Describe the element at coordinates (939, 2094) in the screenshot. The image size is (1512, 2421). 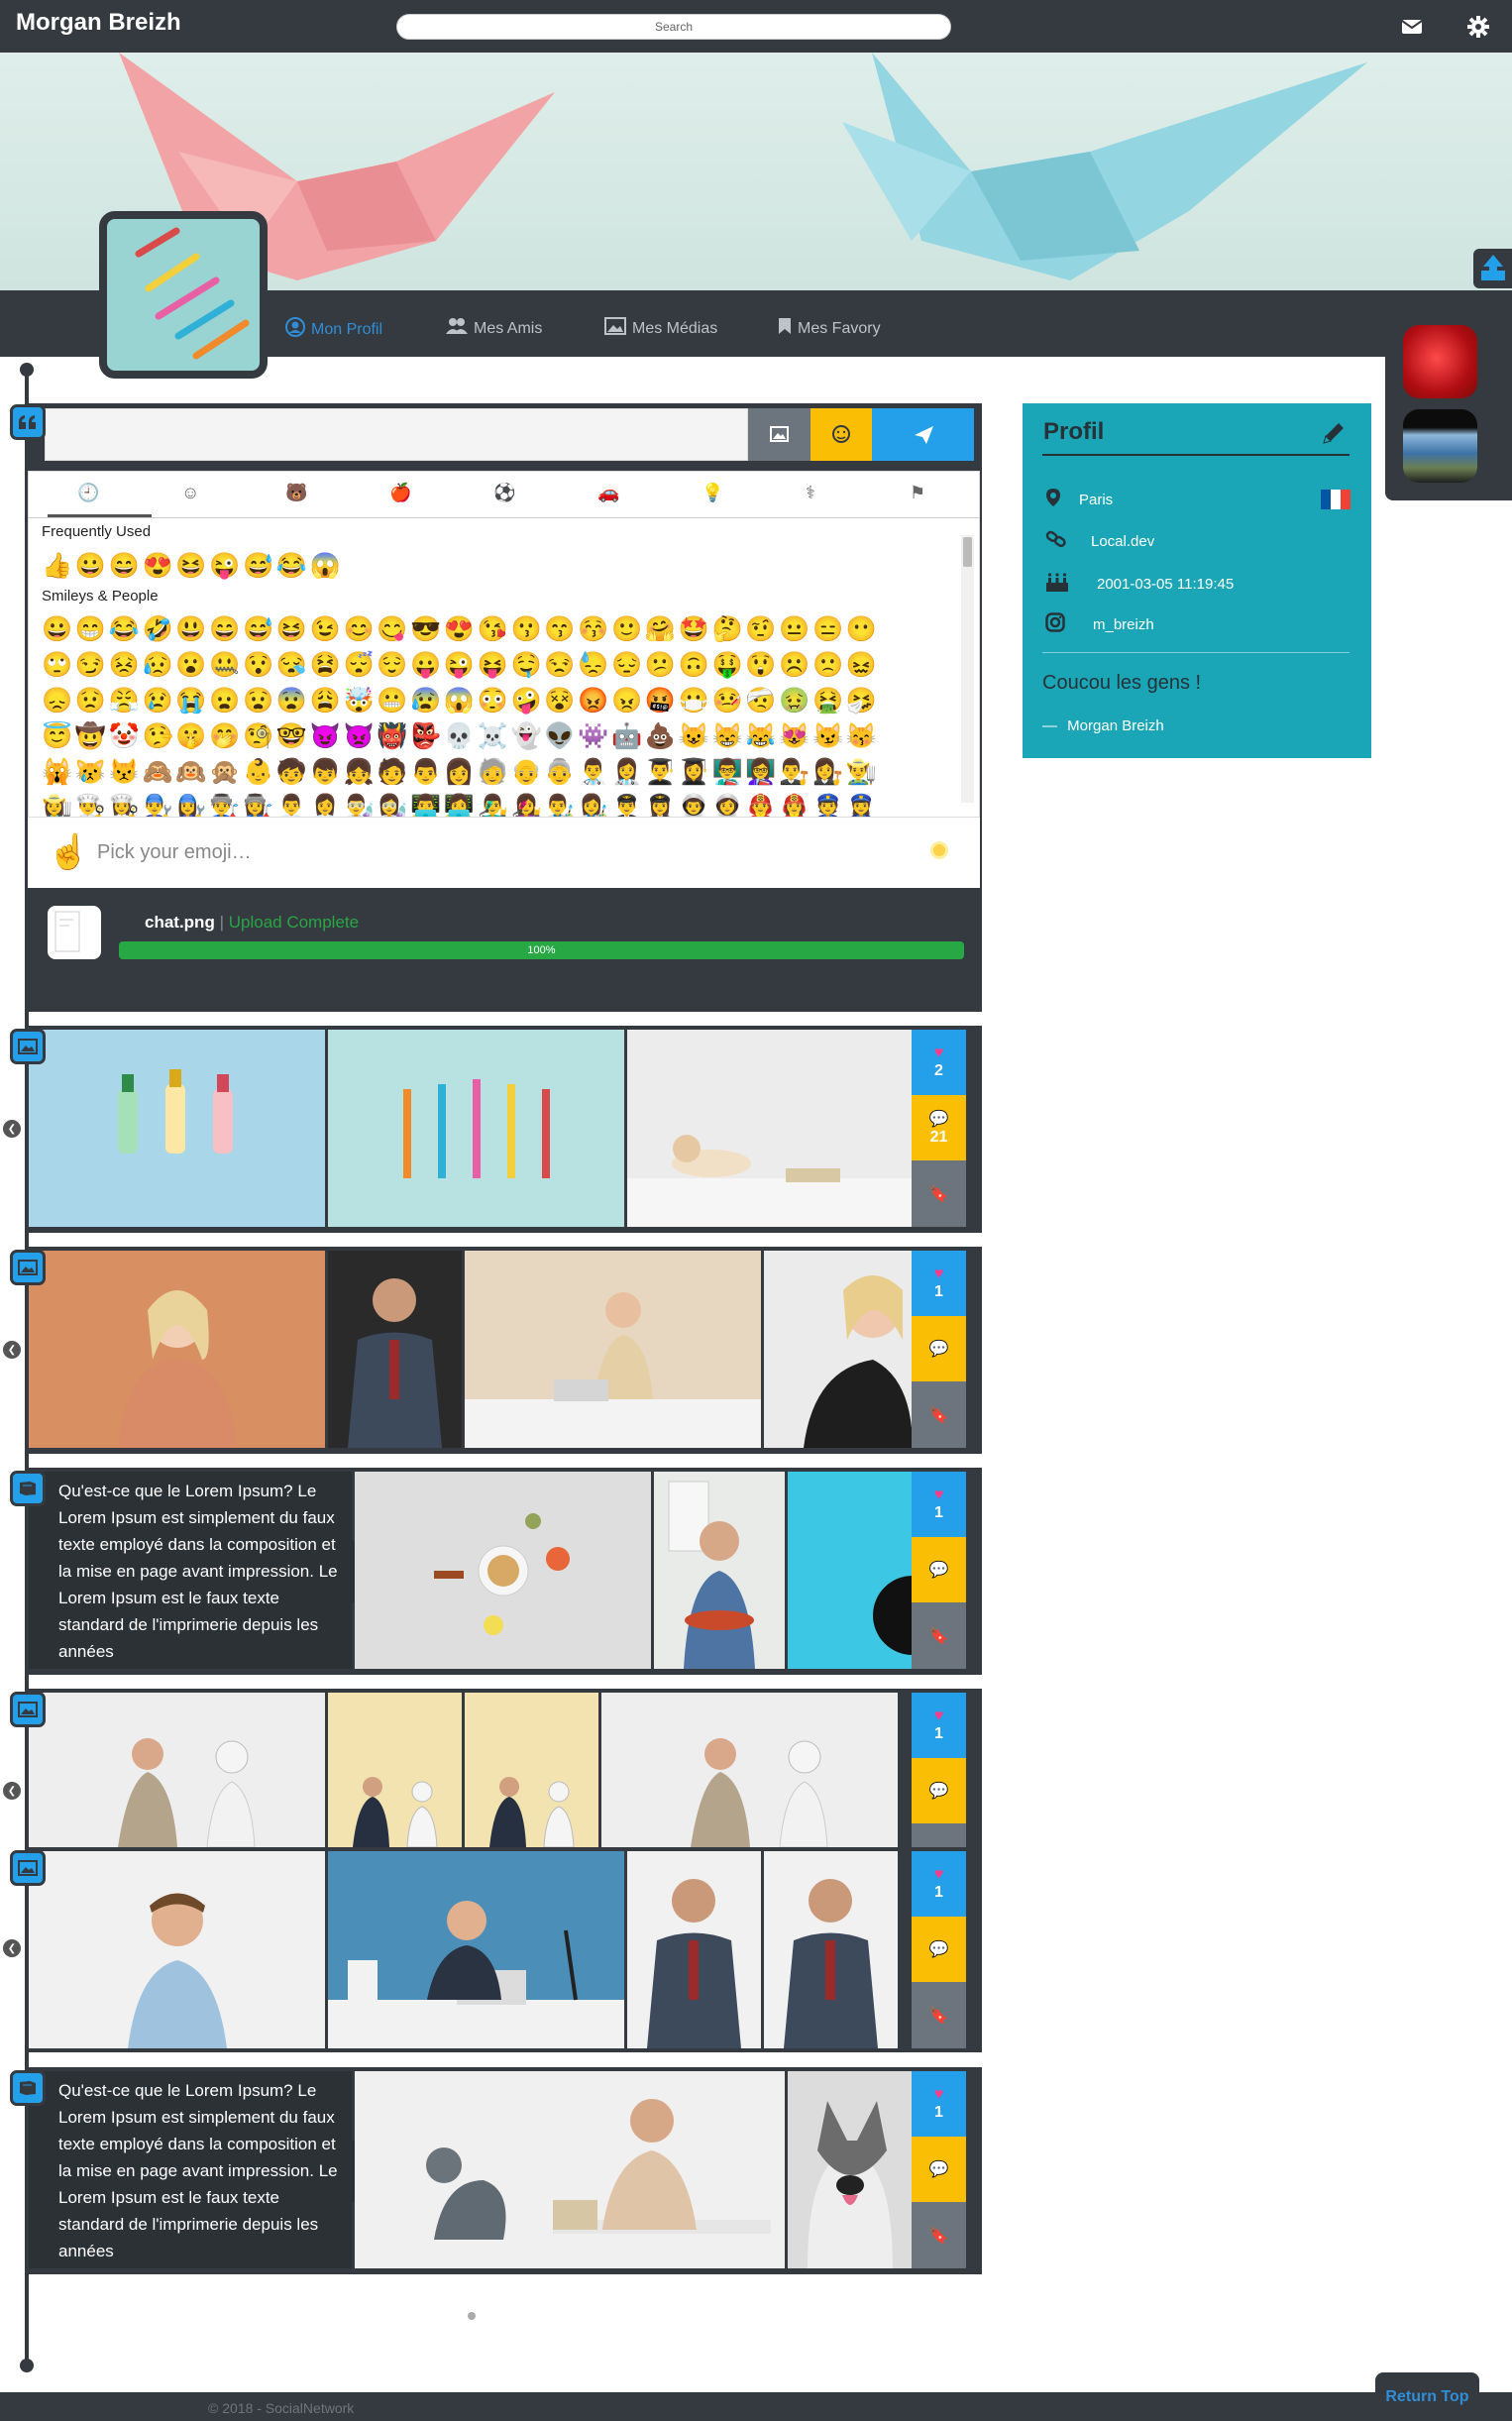
I see `heart-icon: ♥` at that location.